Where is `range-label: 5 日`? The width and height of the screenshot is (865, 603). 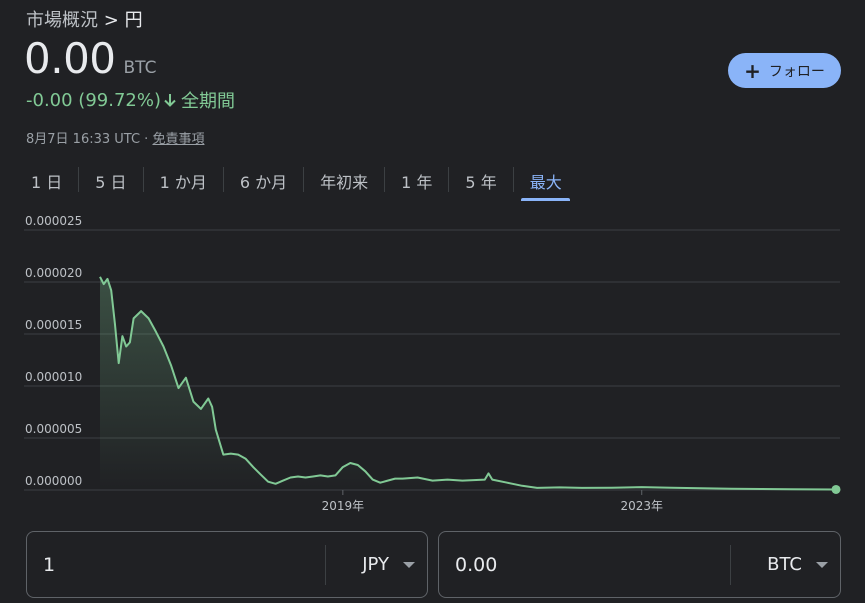 range-label: 5 日 is located at coordinates (111, 182).